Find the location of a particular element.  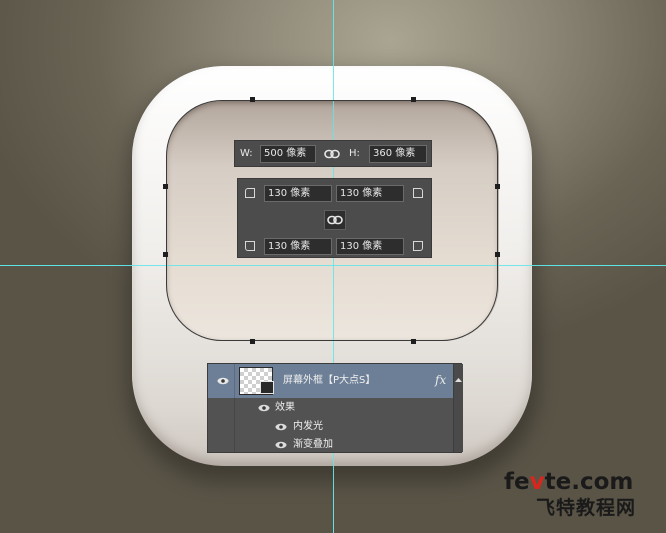

scroll-up-arrow-icon is located at coordinates (458, 380).